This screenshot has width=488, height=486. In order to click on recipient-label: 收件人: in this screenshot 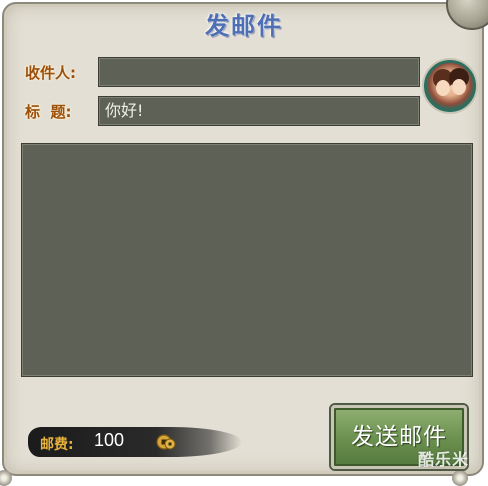, I will do `click(50, 73)`.